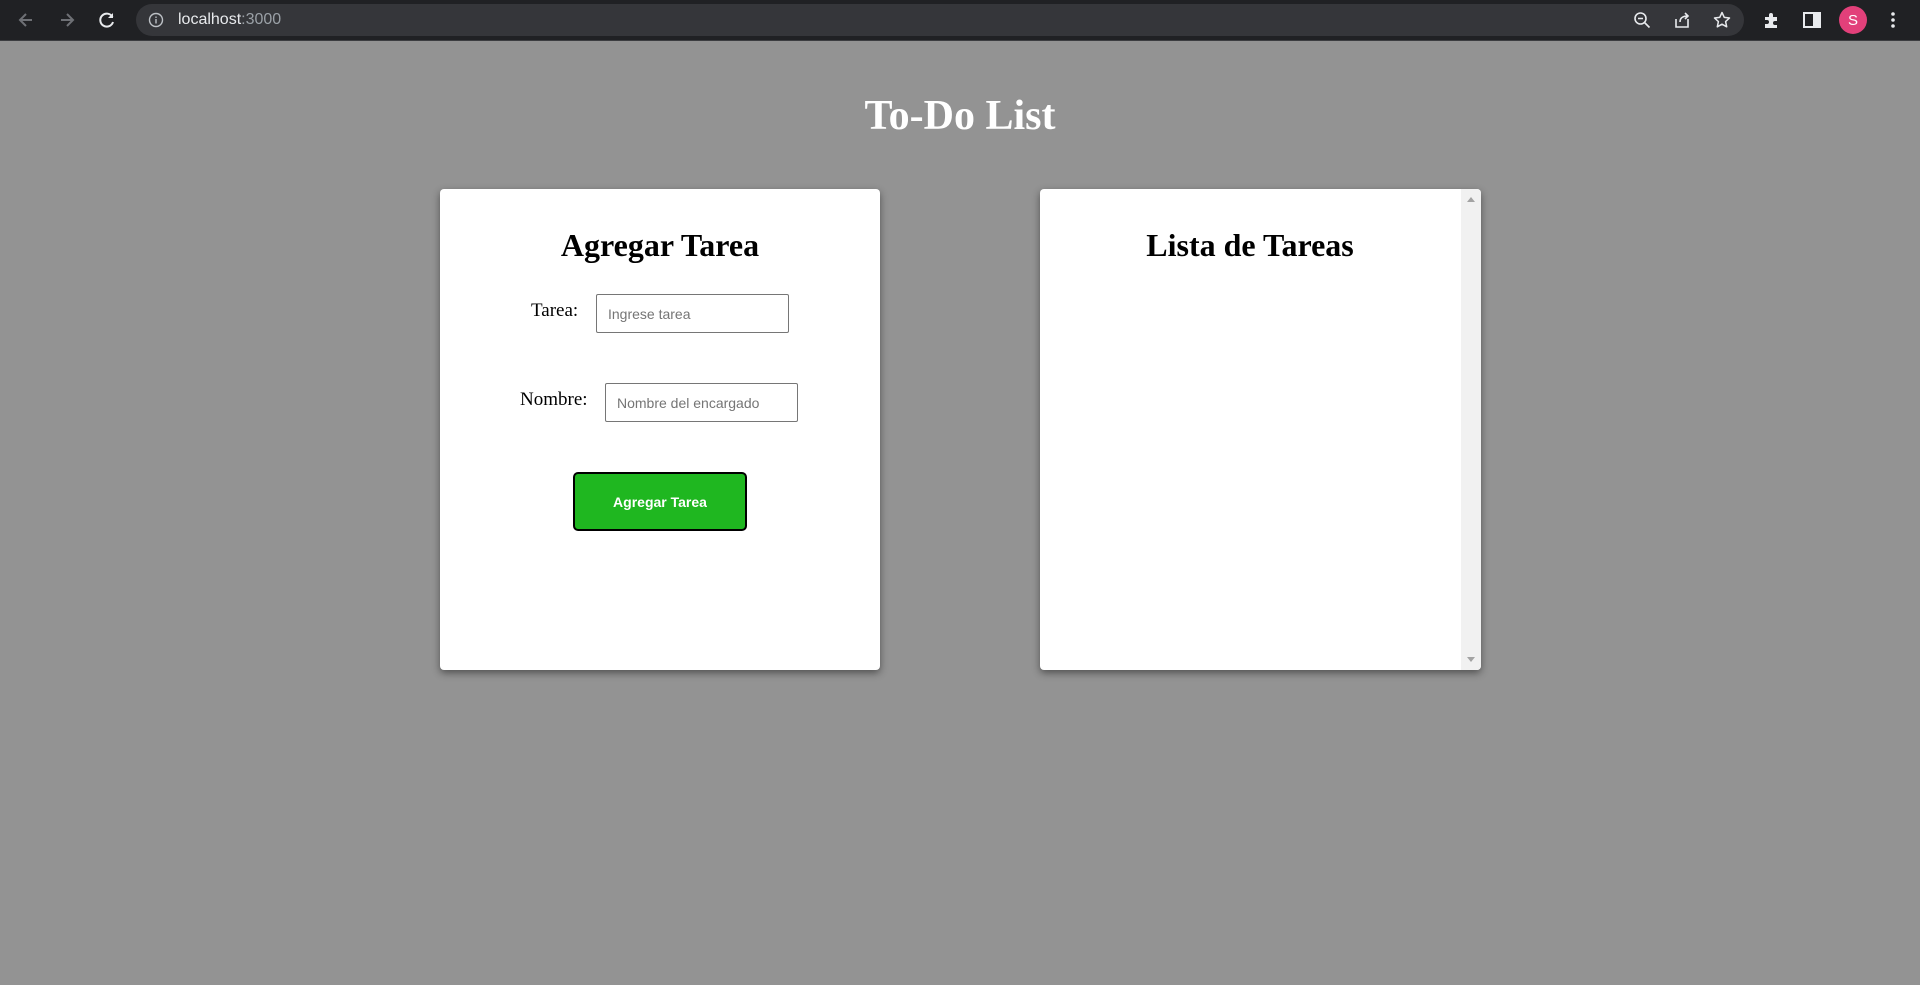 The height and width of the screenshot is (985, 1920). I want to click on url-text: localhost:3000, so click(229, 20).